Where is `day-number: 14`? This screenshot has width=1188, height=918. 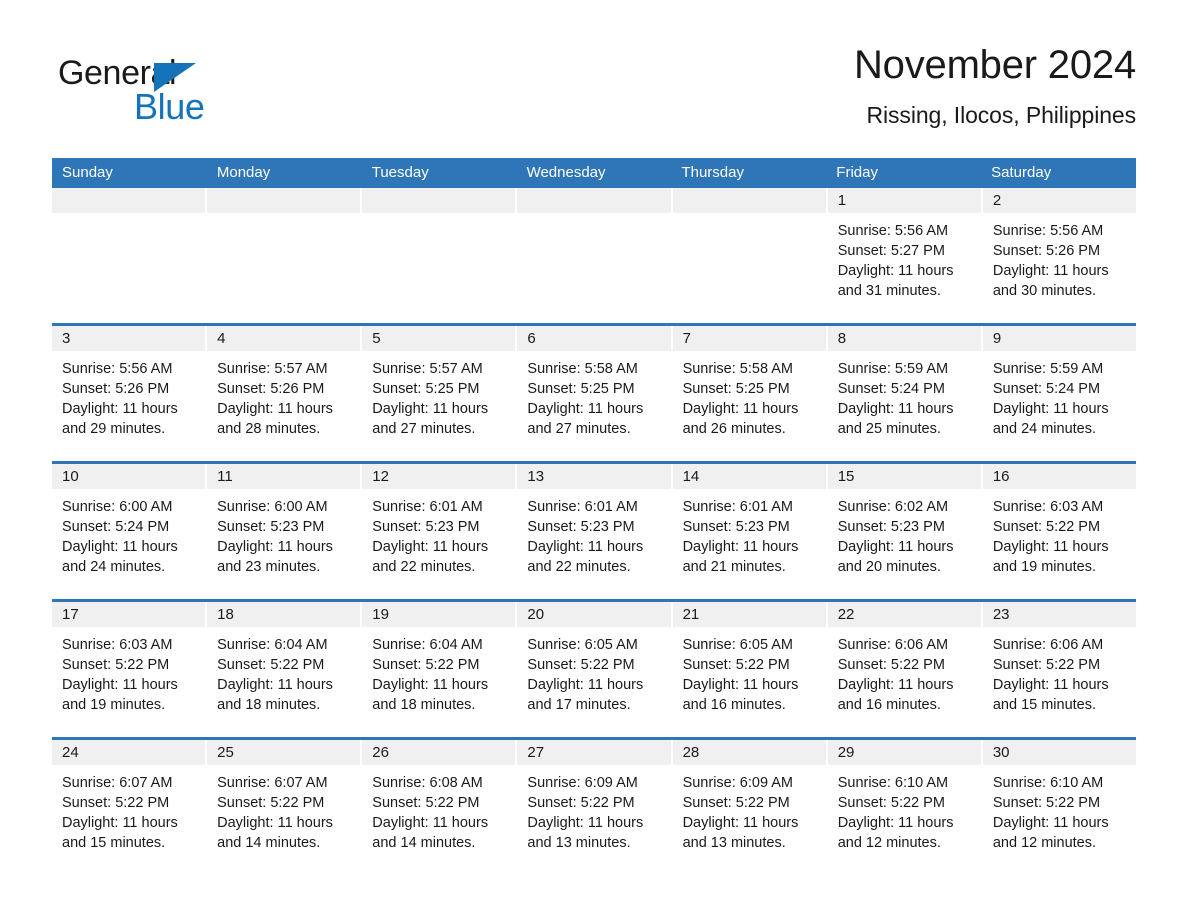 day-number: 14 is located at coordinates (749, 476).